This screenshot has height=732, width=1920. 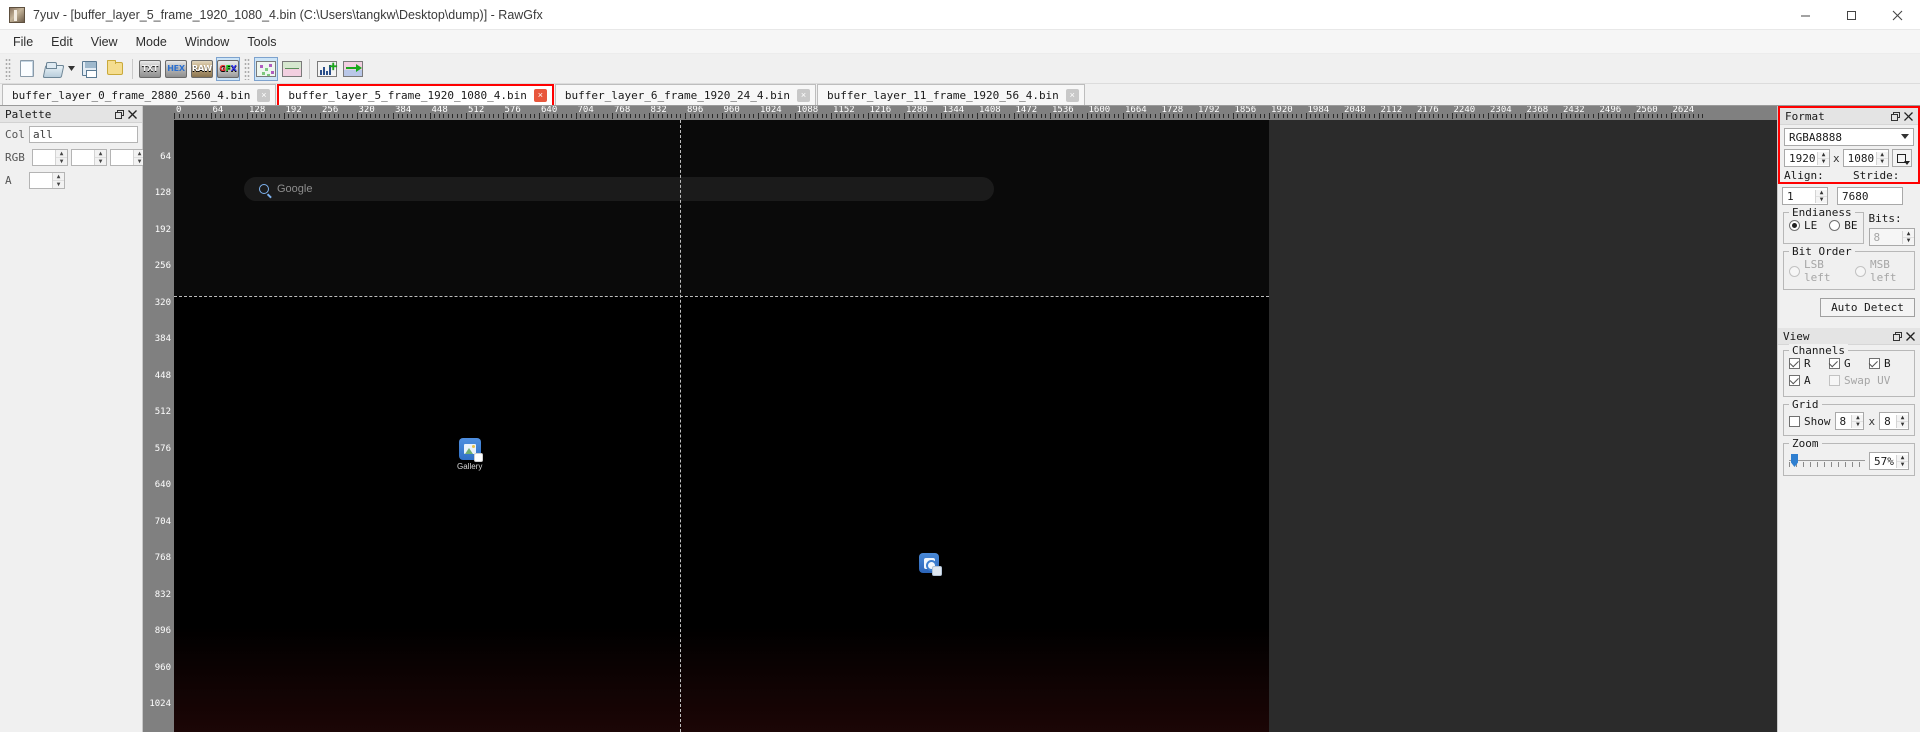 What do you see at coordinates (151, 42) in the screenshot?
I see `menu-item-mode: Mode` at bounding box center [151, 42].